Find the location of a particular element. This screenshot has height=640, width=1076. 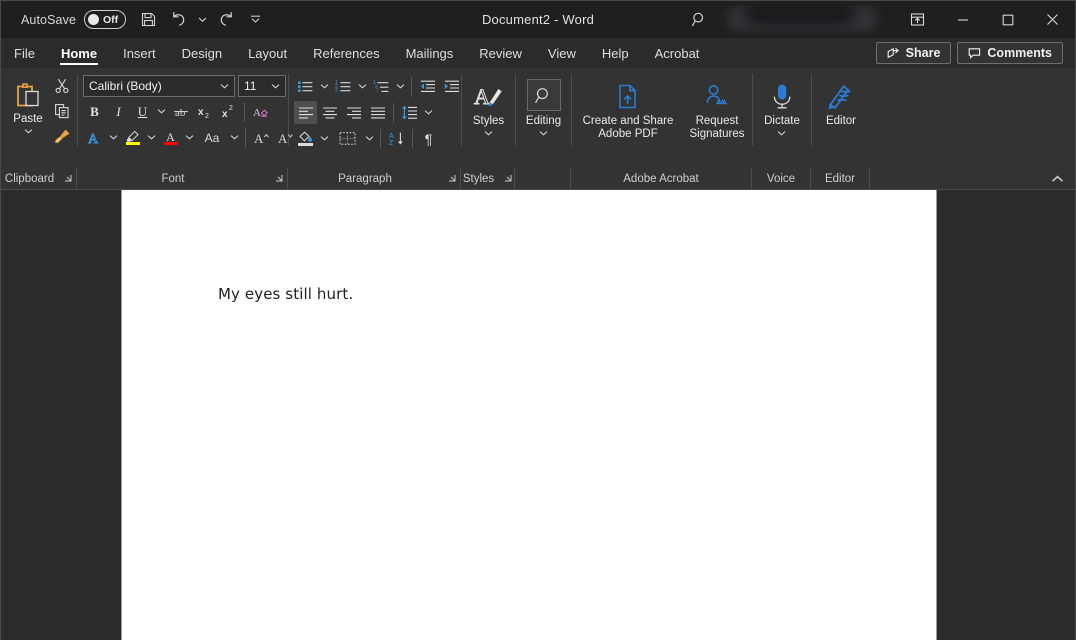

increase-indent-icon is located at coordinates (451, 86).